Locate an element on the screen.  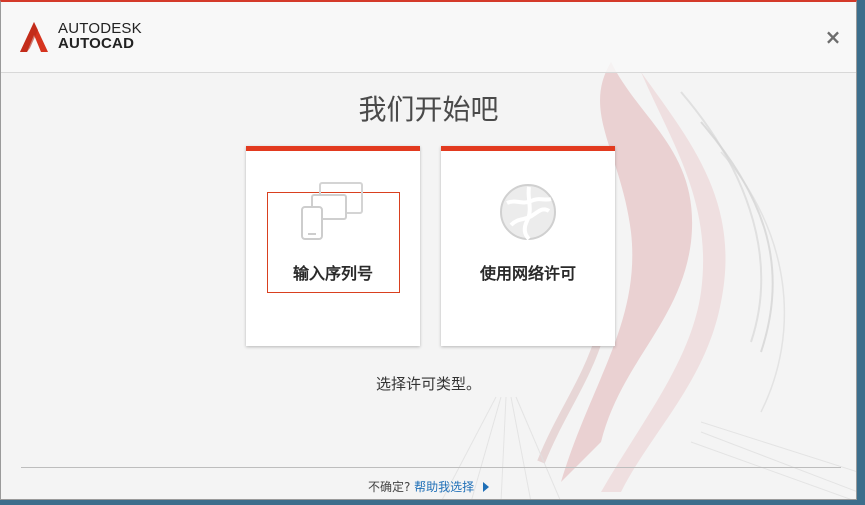
enter-serial-number-label: 输入序列号 is located at coordinates (332, 273).